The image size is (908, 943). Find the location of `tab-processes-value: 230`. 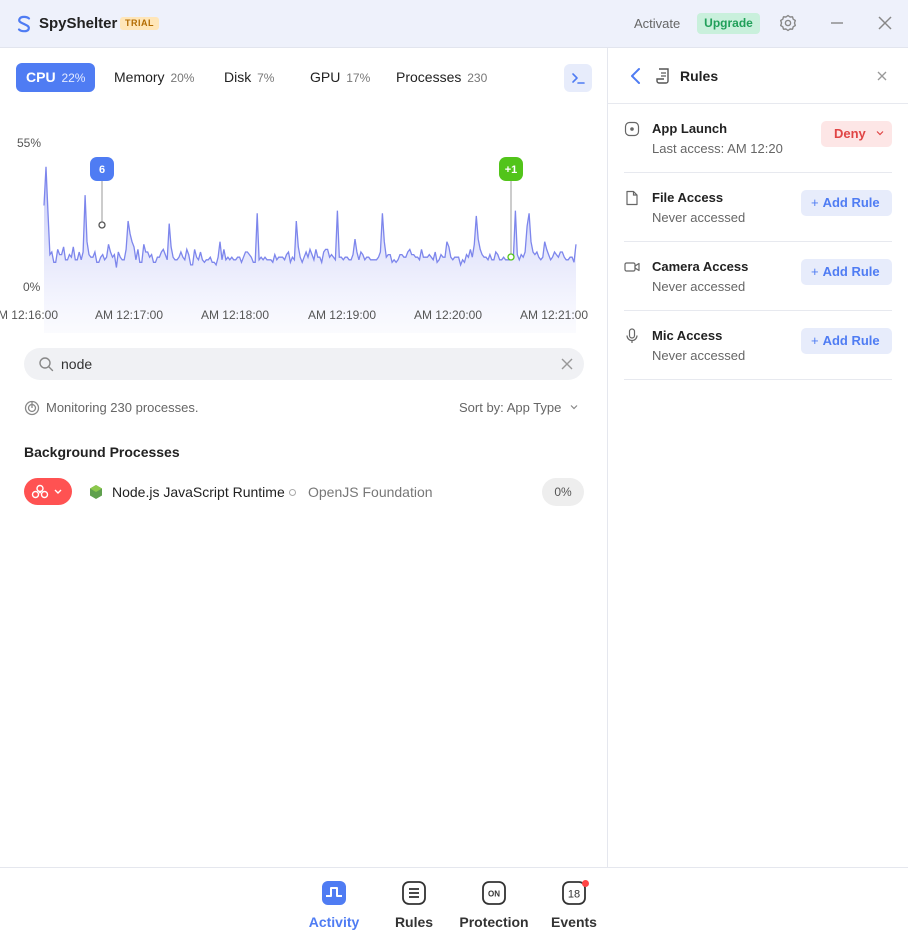

tab-processes-value: 230 is located at coordinates (477, 78).